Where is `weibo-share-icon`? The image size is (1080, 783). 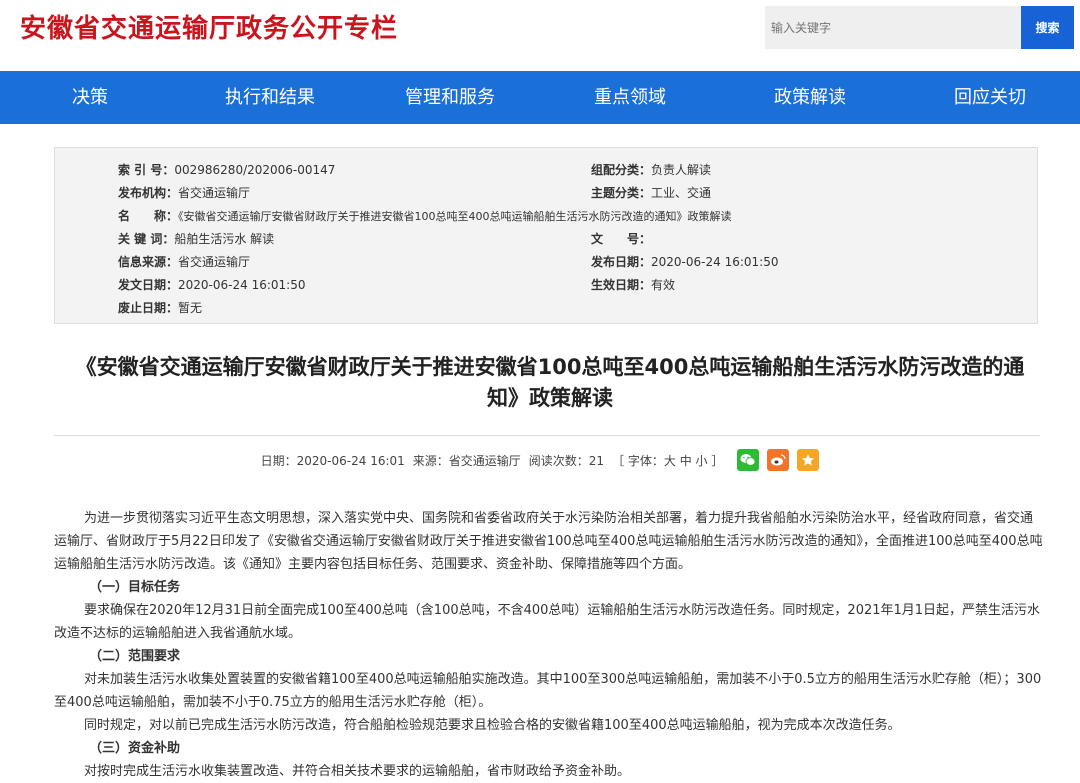 weibo-share-icon is located at coordinates (778, 460).